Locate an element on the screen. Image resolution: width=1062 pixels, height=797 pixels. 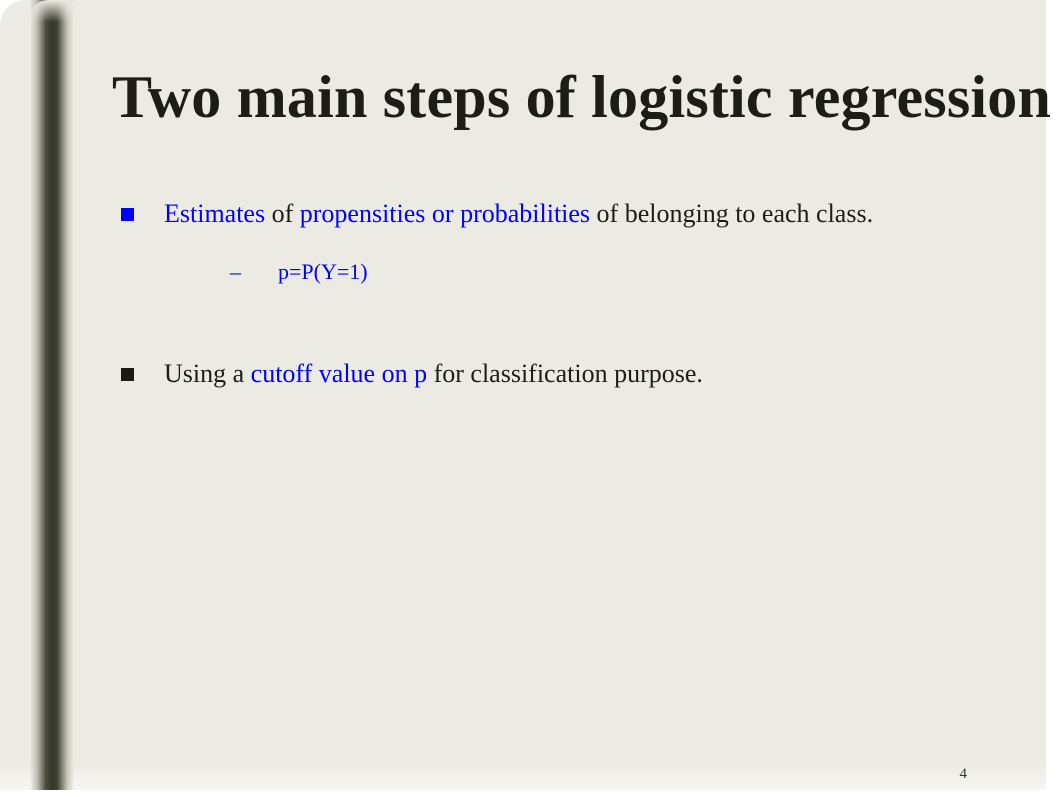
bullet-segment: propensities or probabilities is located at coordinates (448, 213).